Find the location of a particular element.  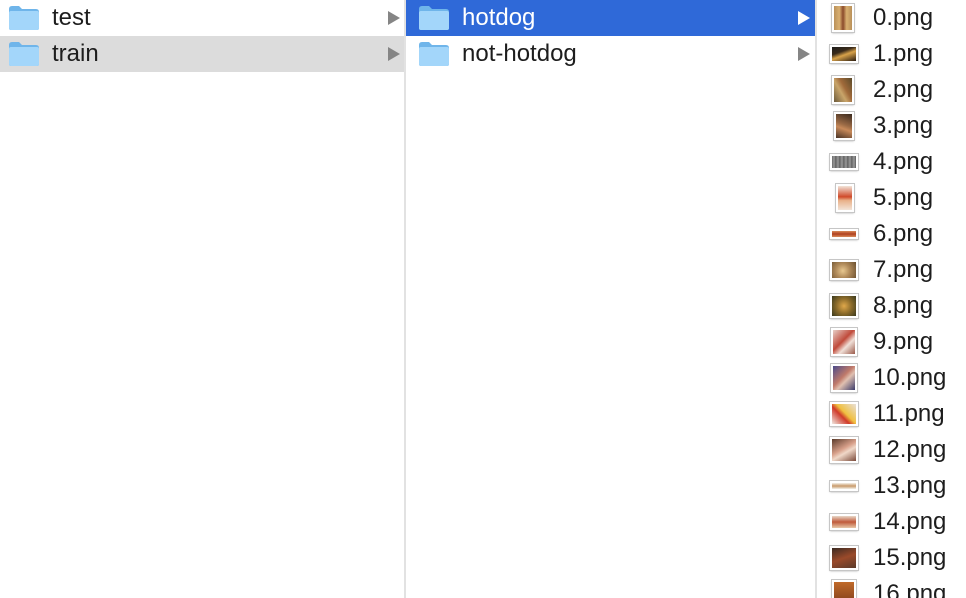

file-item: 16.png is located at coordinates (891, 587).